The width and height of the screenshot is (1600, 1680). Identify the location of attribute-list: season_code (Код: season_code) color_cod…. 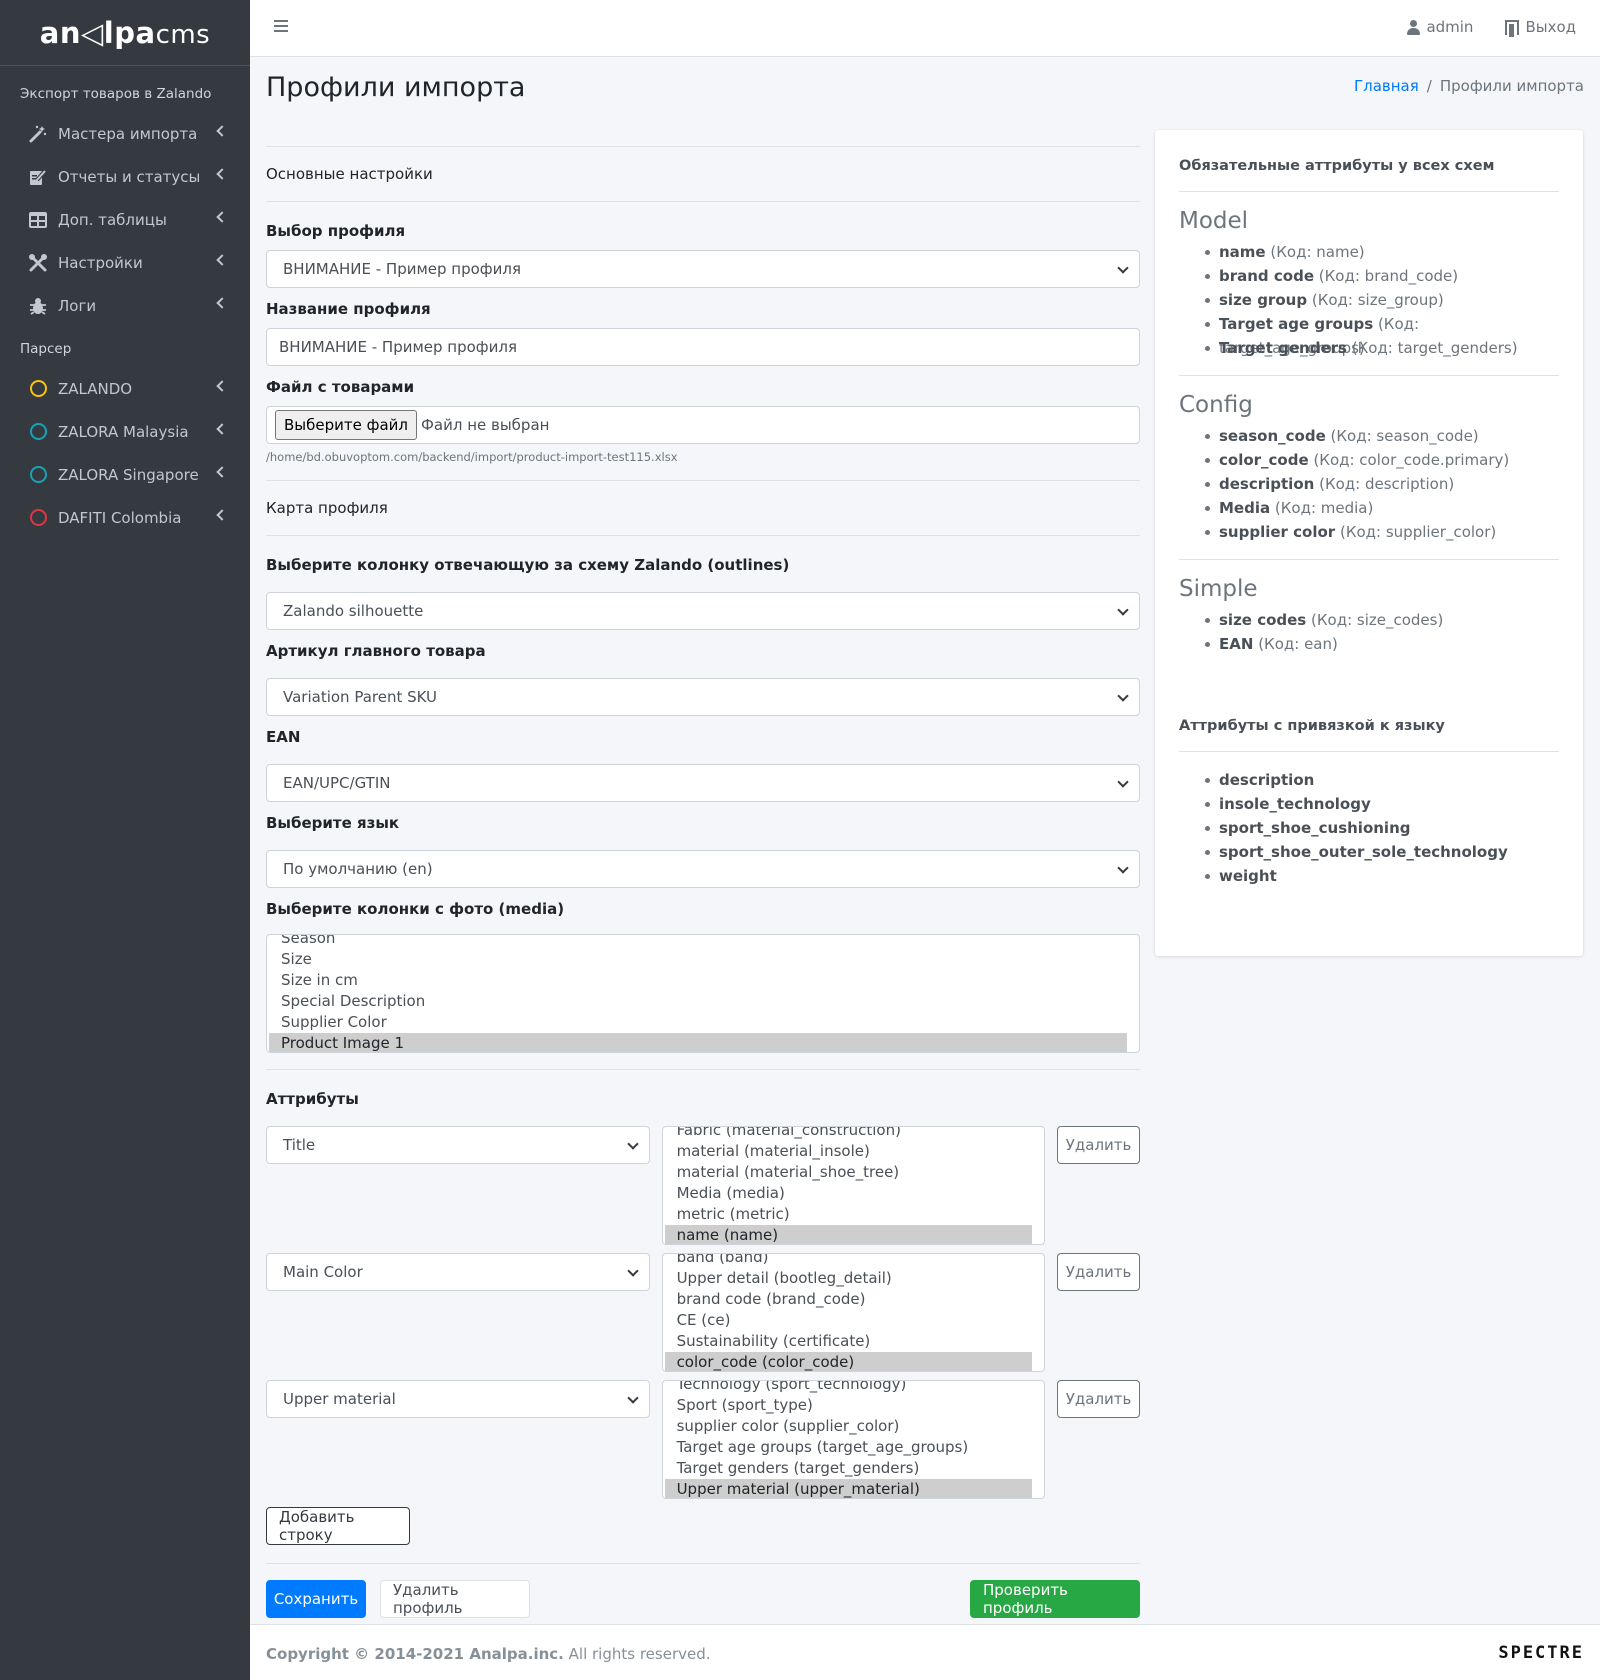
(1369, 484).